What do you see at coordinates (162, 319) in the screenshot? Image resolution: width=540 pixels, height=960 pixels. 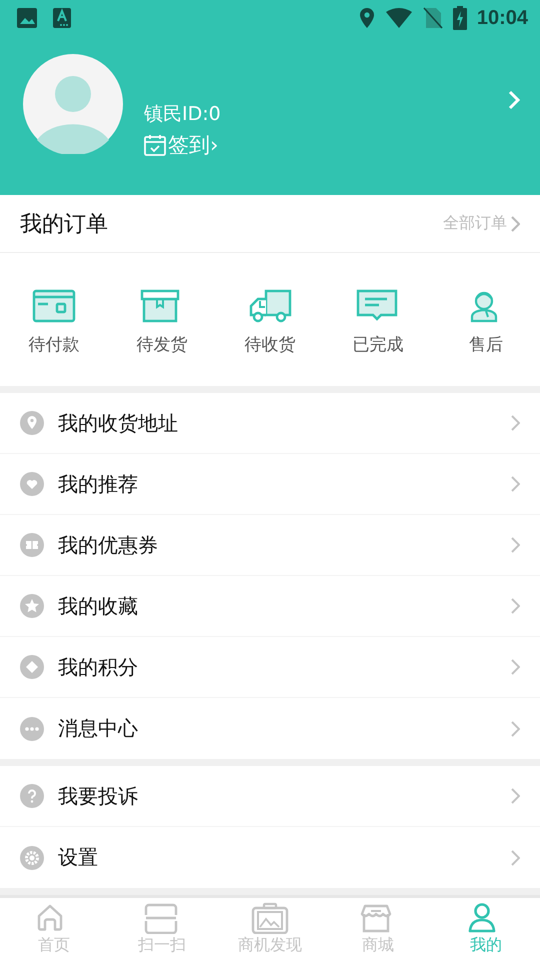 I see `order-status-button: 待发货` at bounding box center [162, 319].